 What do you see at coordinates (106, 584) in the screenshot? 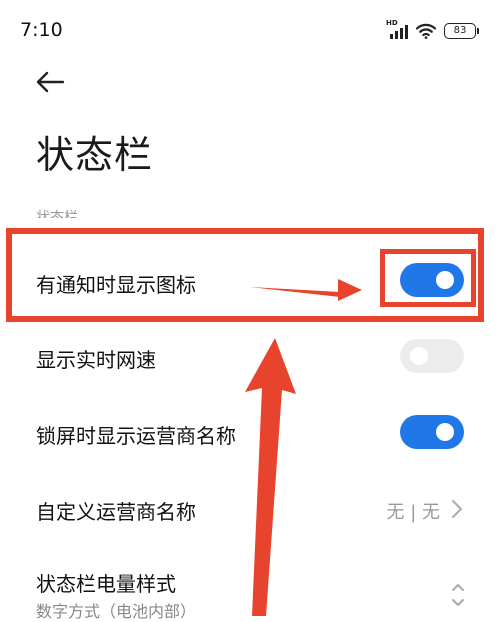
I see `setting-label: 状态栏电量样式` at bounding box center [106, 584].